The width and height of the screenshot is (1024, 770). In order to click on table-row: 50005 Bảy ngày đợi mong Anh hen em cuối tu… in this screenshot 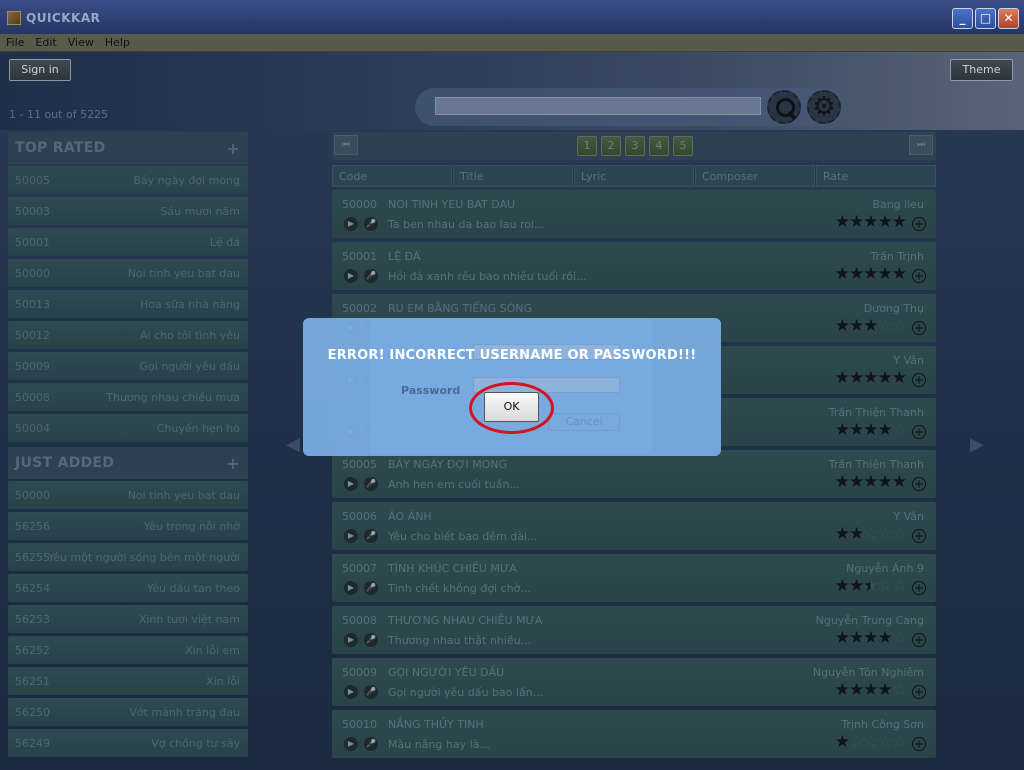, I will do `click(634, 474)`.